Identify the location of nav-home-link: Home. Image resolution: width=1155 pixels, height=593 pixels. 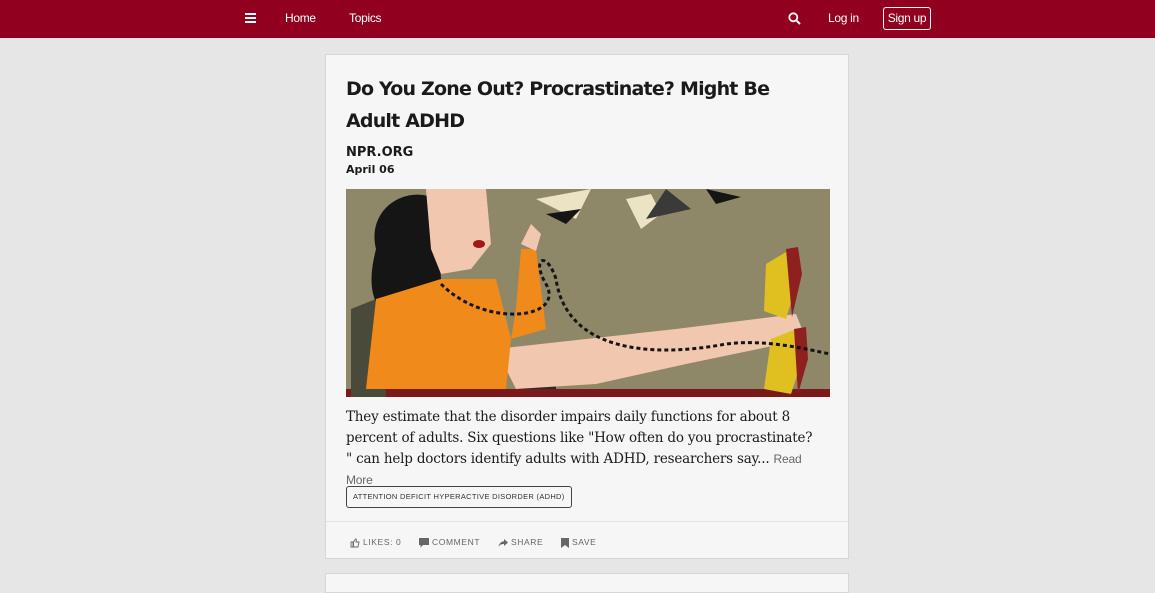
(300, 19).